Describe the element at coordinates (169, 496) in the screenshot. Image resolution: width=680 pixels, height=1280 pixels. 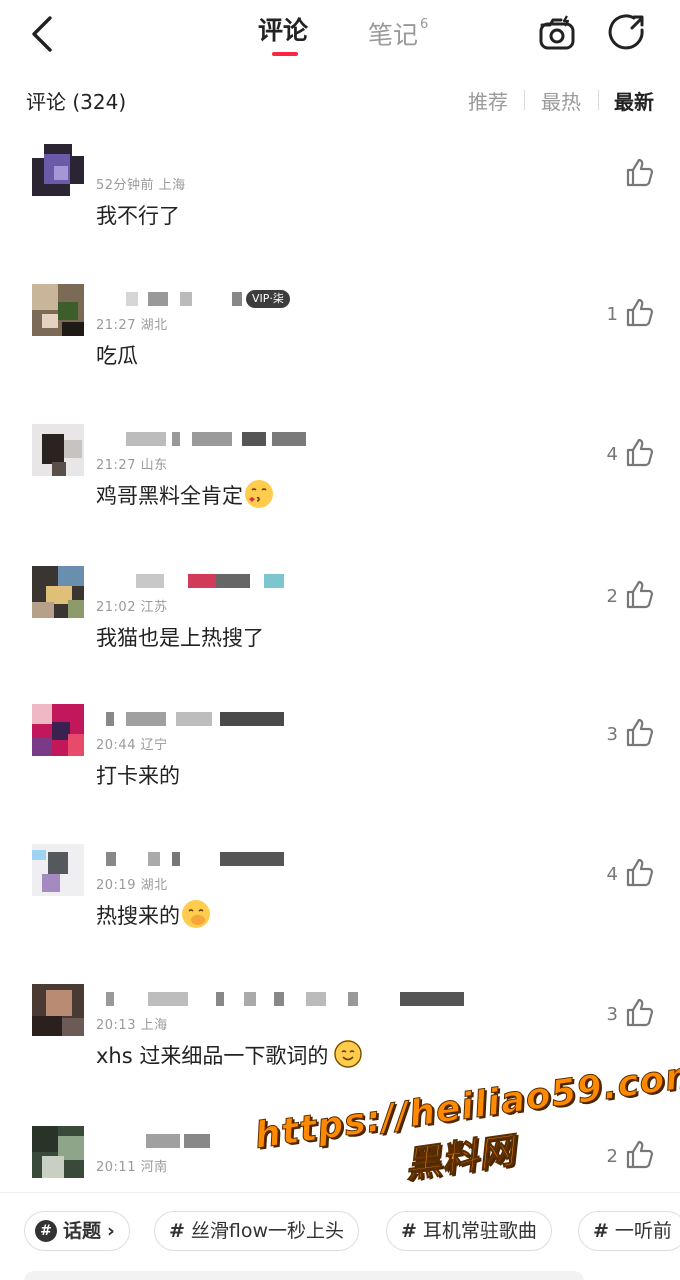
I see `comment-text-content: 鸡哥黑料全肯定` at that location.